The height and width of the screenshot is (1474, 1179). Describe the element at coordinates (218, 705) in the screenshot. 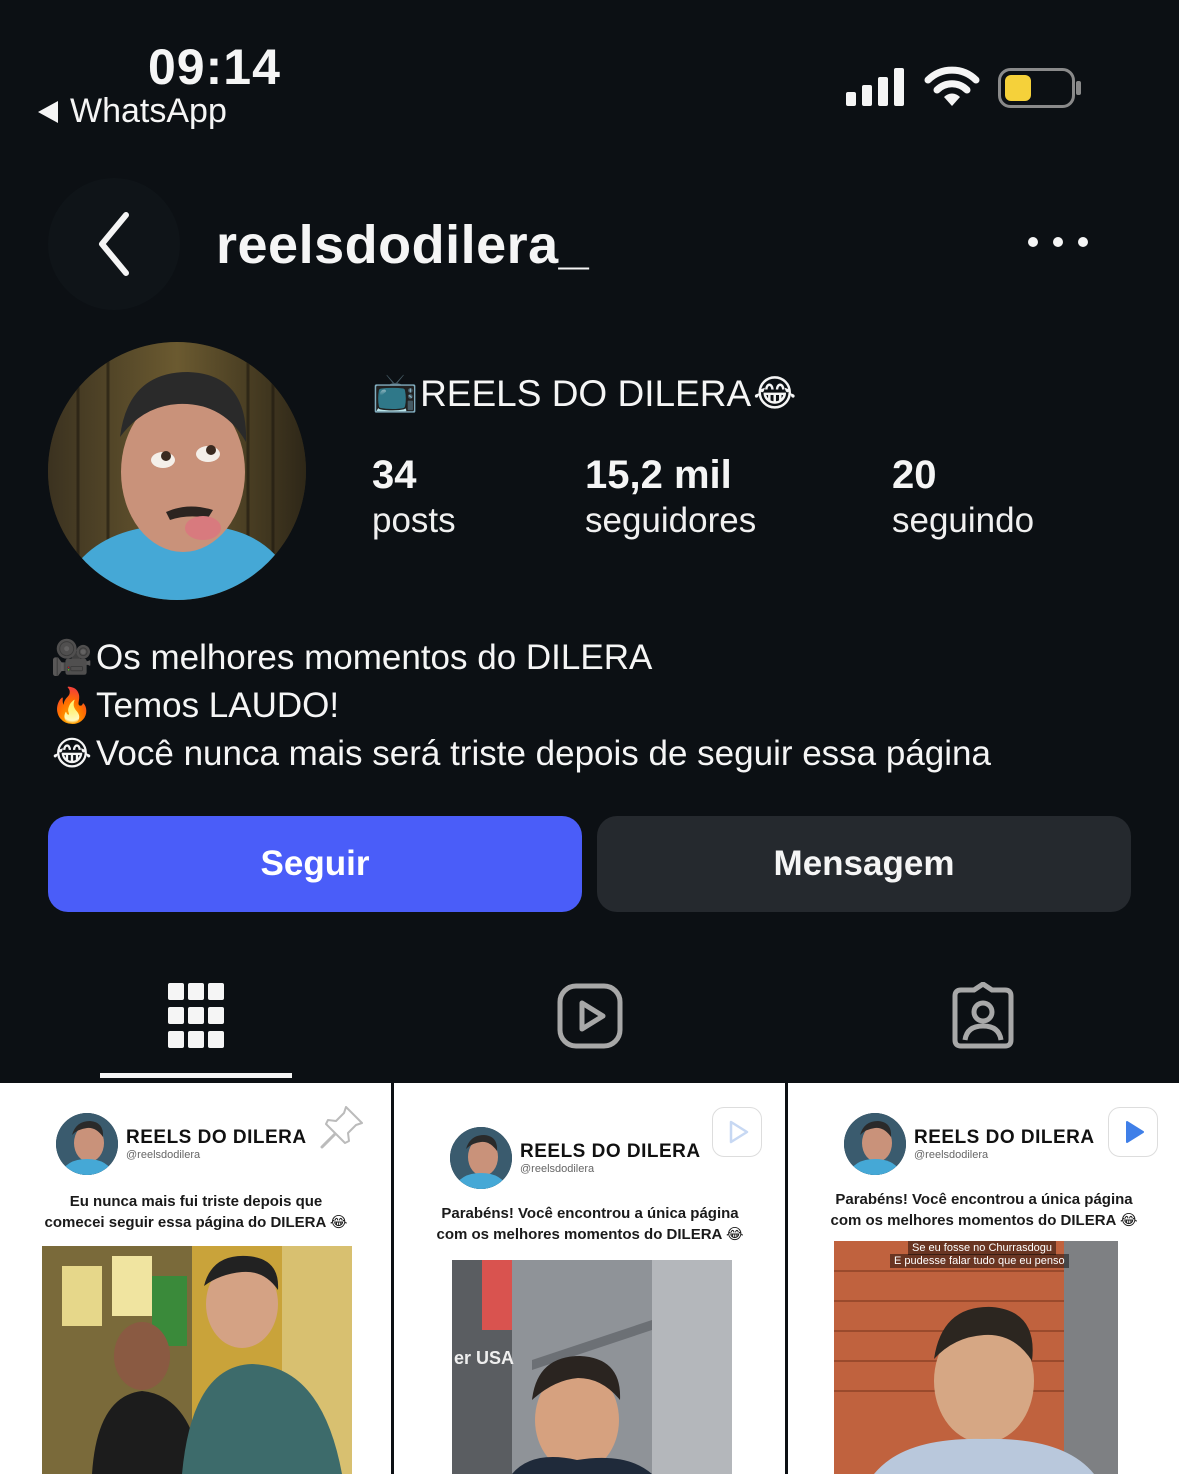

I see `bio-text: Temos LAUDO!` at that location.